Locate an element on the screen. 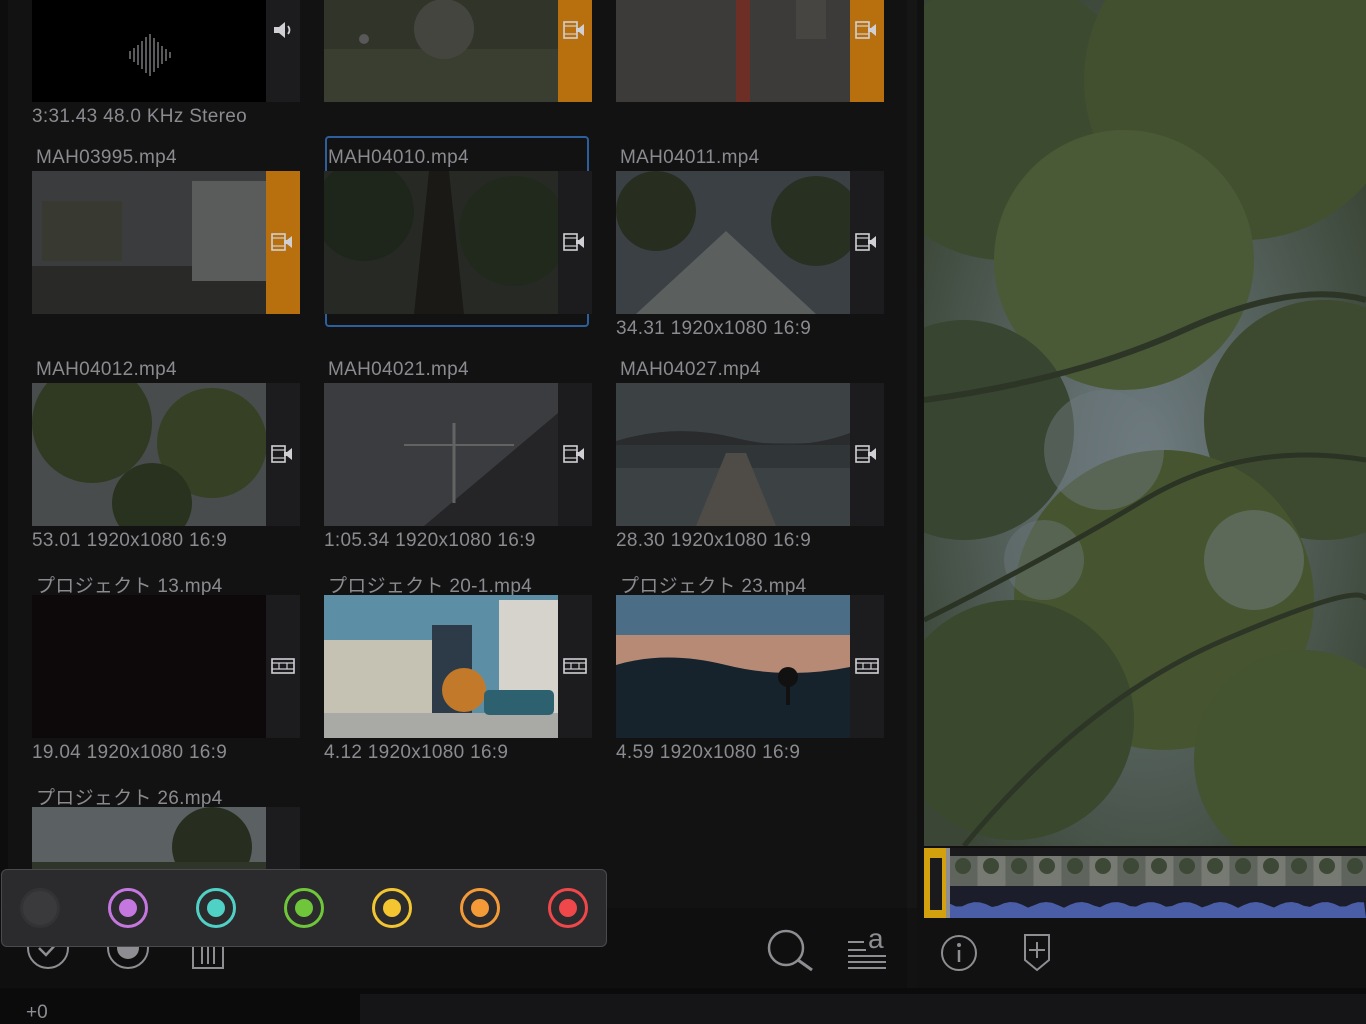 This screenshot has height=1024, width=1366. color-swatch-teal is located at coordinates (216, 908).